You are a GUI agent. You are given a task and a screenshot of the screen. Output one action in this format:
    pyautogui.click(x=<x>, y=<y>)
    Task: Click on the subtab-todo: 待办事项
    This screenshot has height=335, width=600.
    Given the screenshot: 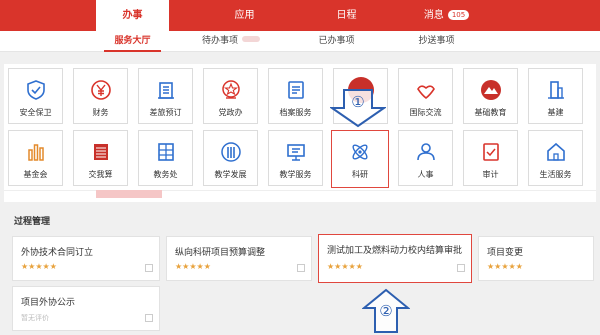 What is the action you would take?
    pyautogui.click(x=231, y=41)
    